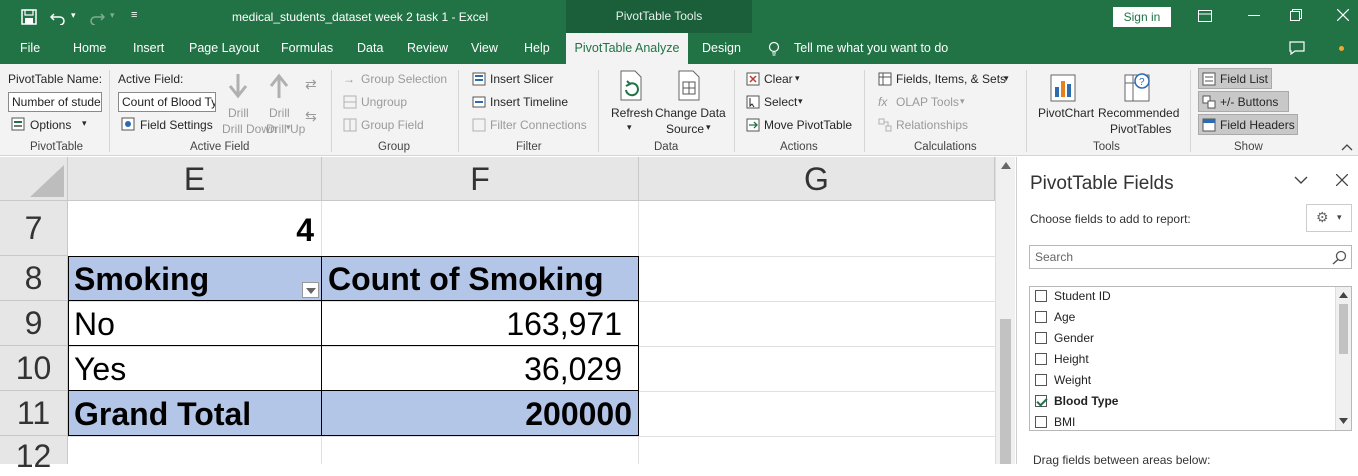 This screenshot has width=1358, height=476. Describe the element at coordinates (484, 48) in the screenshot. I see `tab-view: View` at that location.